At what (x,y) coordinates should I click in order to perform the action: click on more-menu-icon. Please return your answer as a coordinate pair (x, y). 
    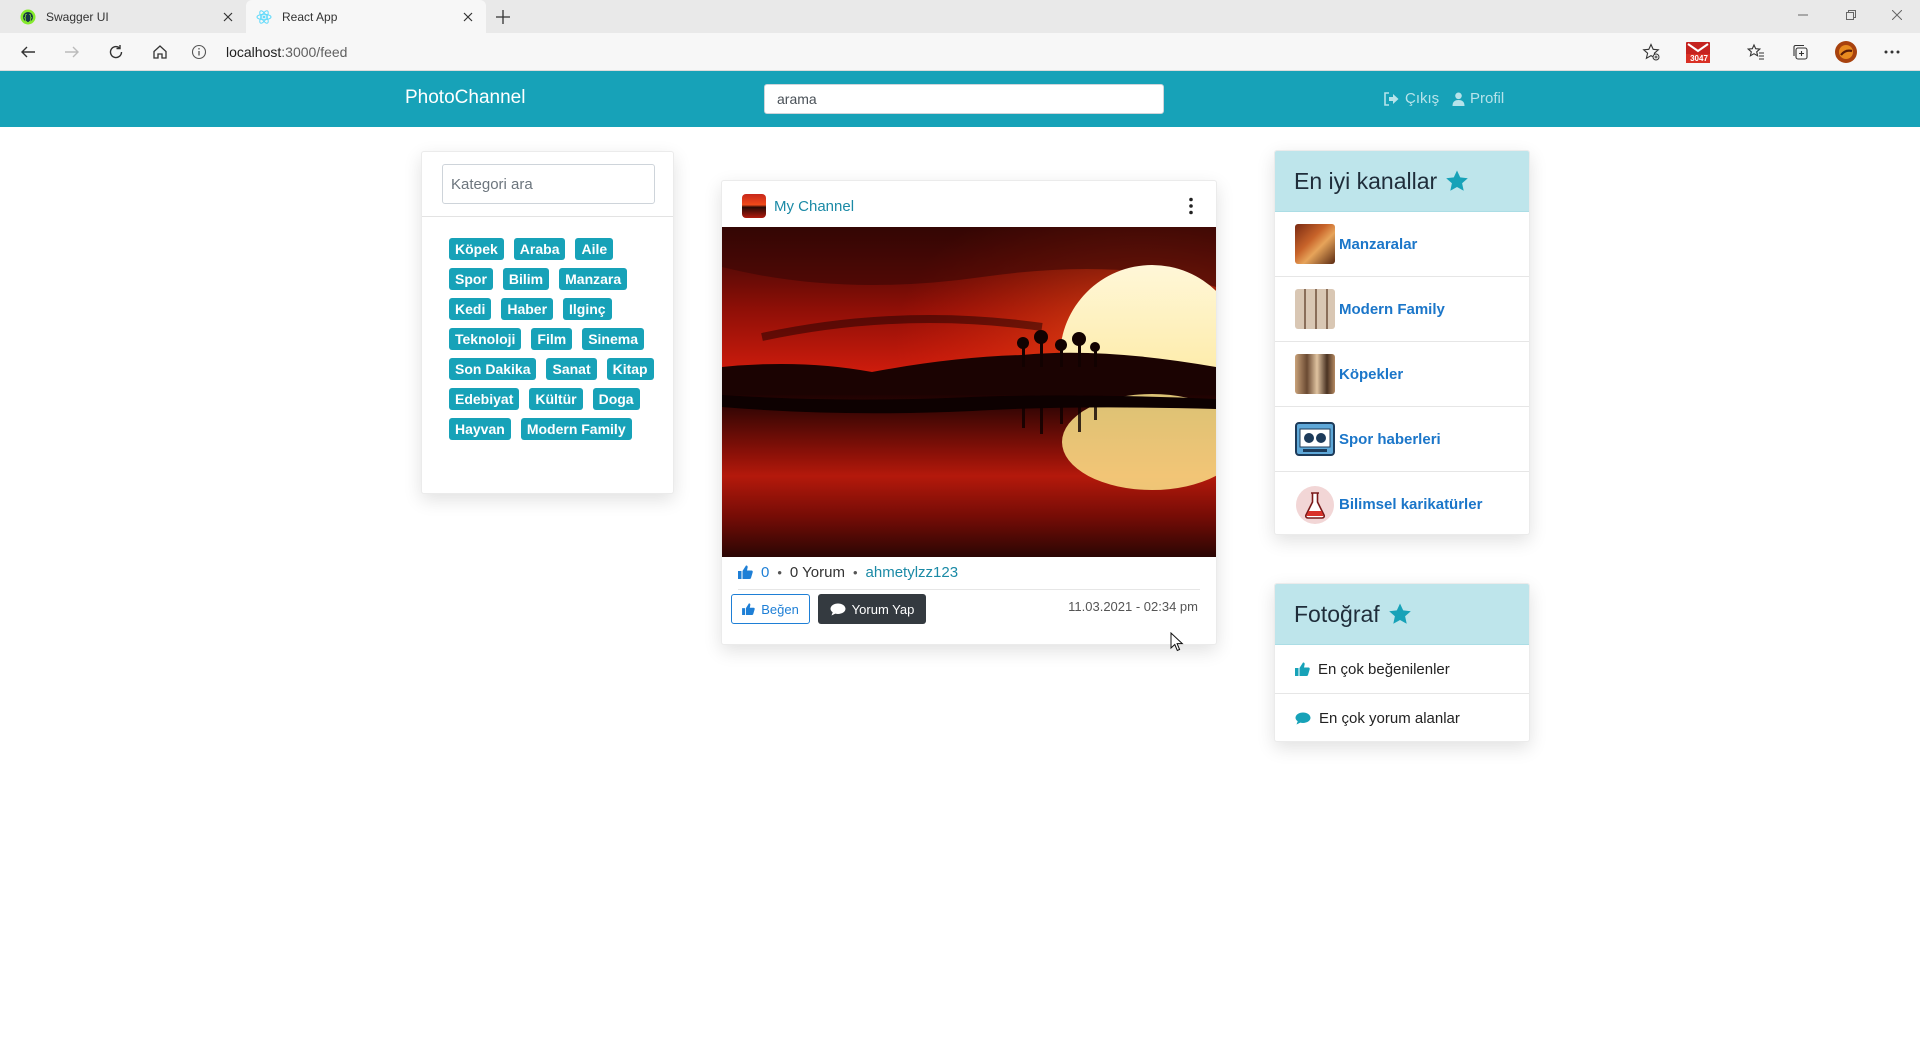
    Looking at the image, I should click on (1892, 52).